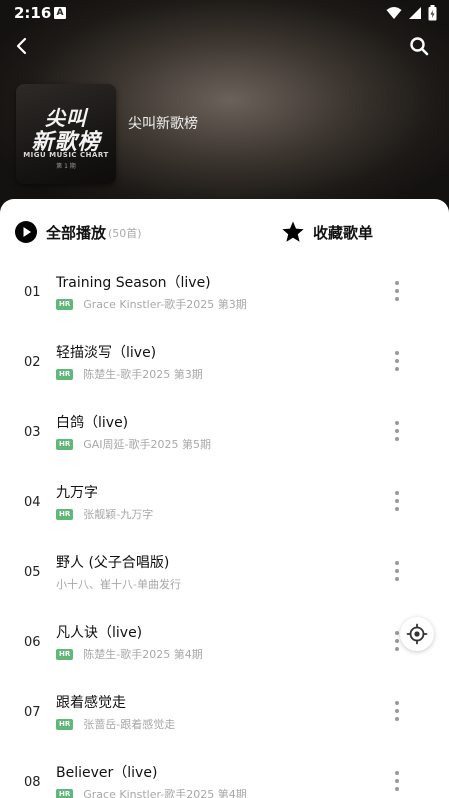 The height and width of the screenshot is (798, 449). What do you see at coordinates (125, 233) in the screenshot?
I see `song-count: (50首)` at bounding box center [125, 233].